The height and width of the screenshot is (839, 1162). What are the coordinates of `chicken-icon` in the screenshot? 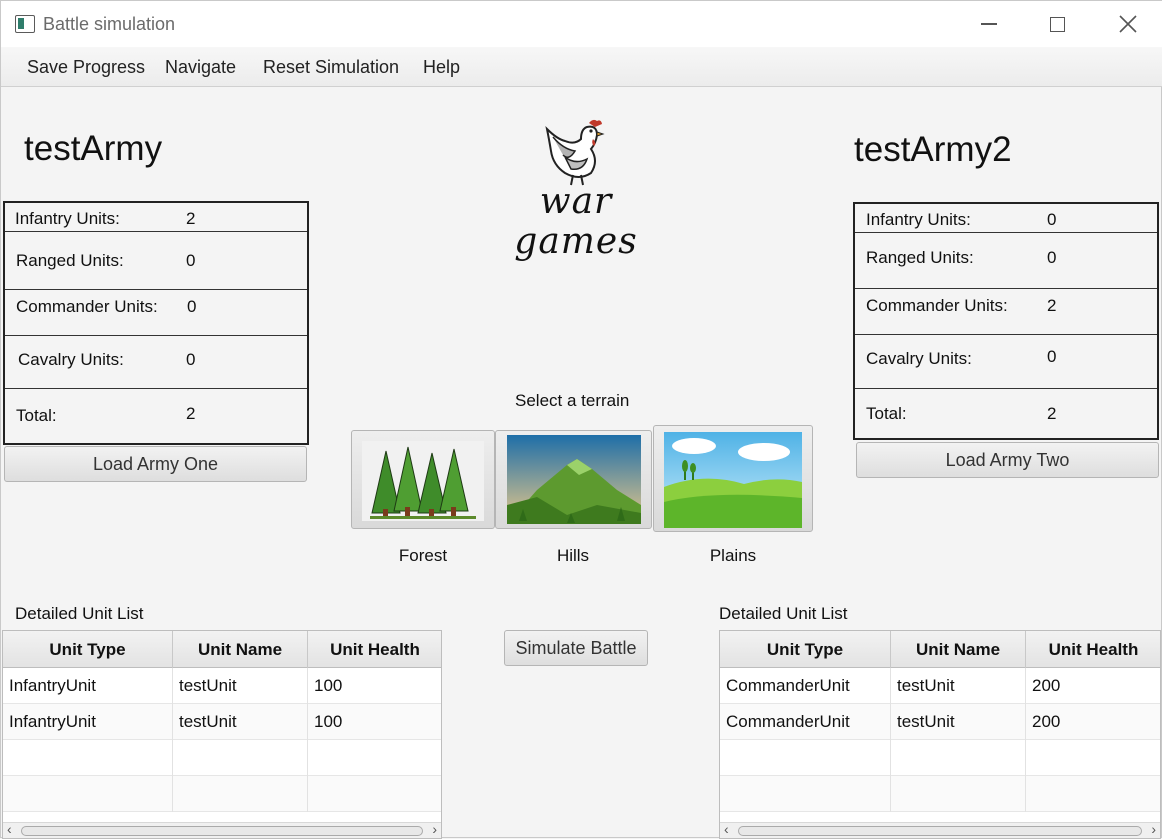 It's located at (575, 152).